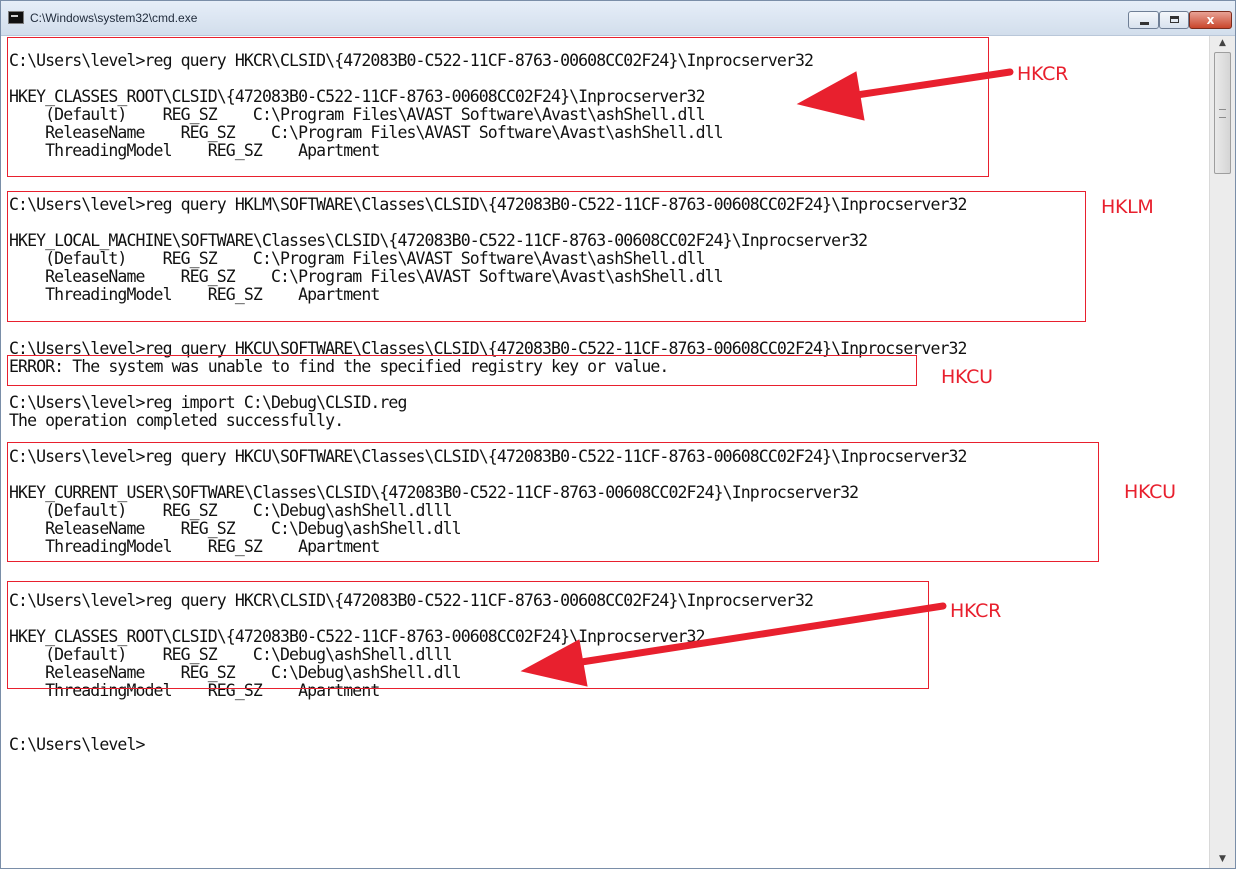 This screenshot has height=869, width=1236. I want to click on maximize-icon, so click(1174, 19).